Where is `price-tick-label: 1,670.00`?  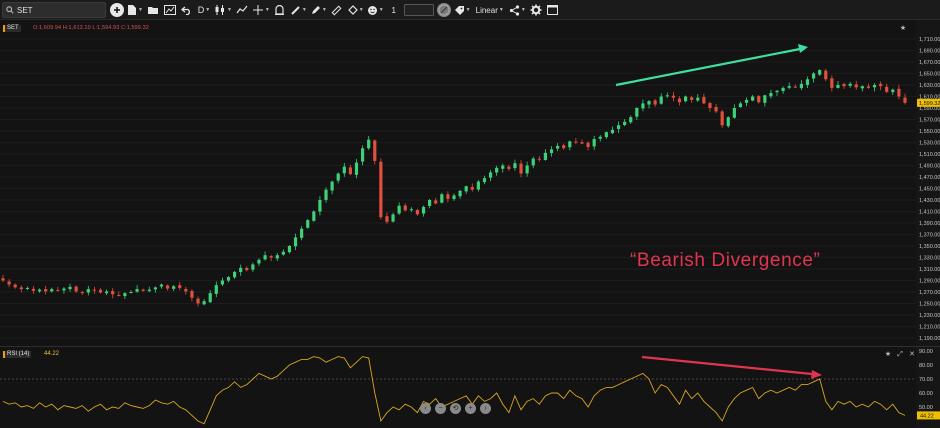
price-tick-label: 1,670.00 is located at coordinates (929, 63).